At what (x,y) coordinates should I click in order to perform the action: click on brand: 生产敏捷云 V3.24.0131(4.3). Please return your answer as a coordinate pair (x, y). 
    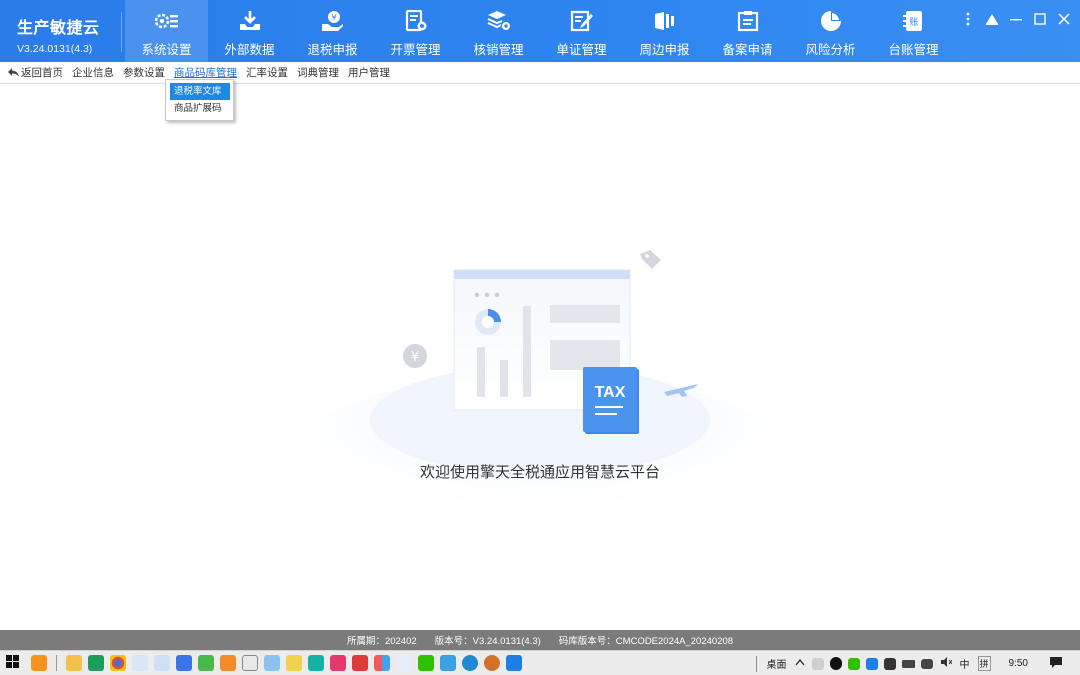
    Looking at the image, I should click on (61, 31).